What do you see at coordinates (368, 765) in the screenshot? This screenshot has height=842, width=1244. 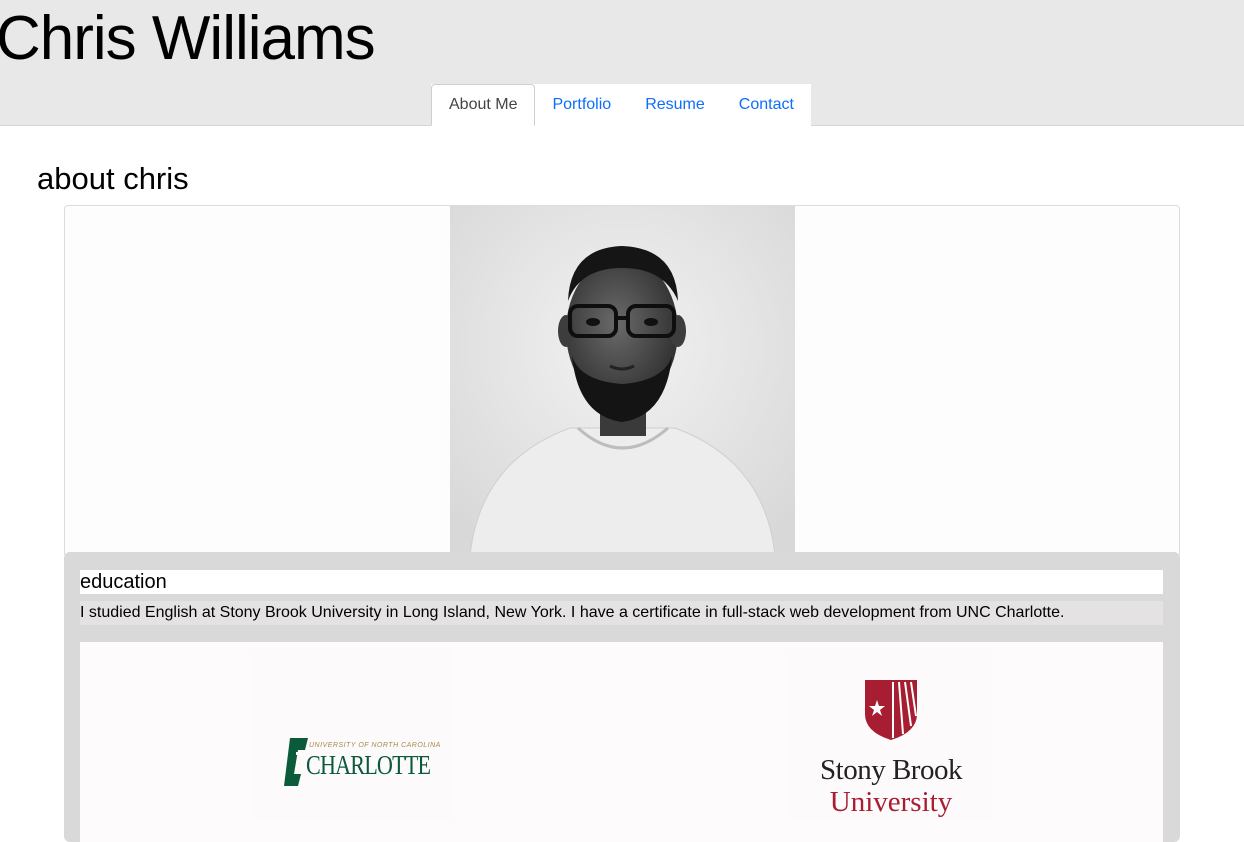 I see `unc-logo-big-text: CHARLOTTE` at bounding box center [368, 765].